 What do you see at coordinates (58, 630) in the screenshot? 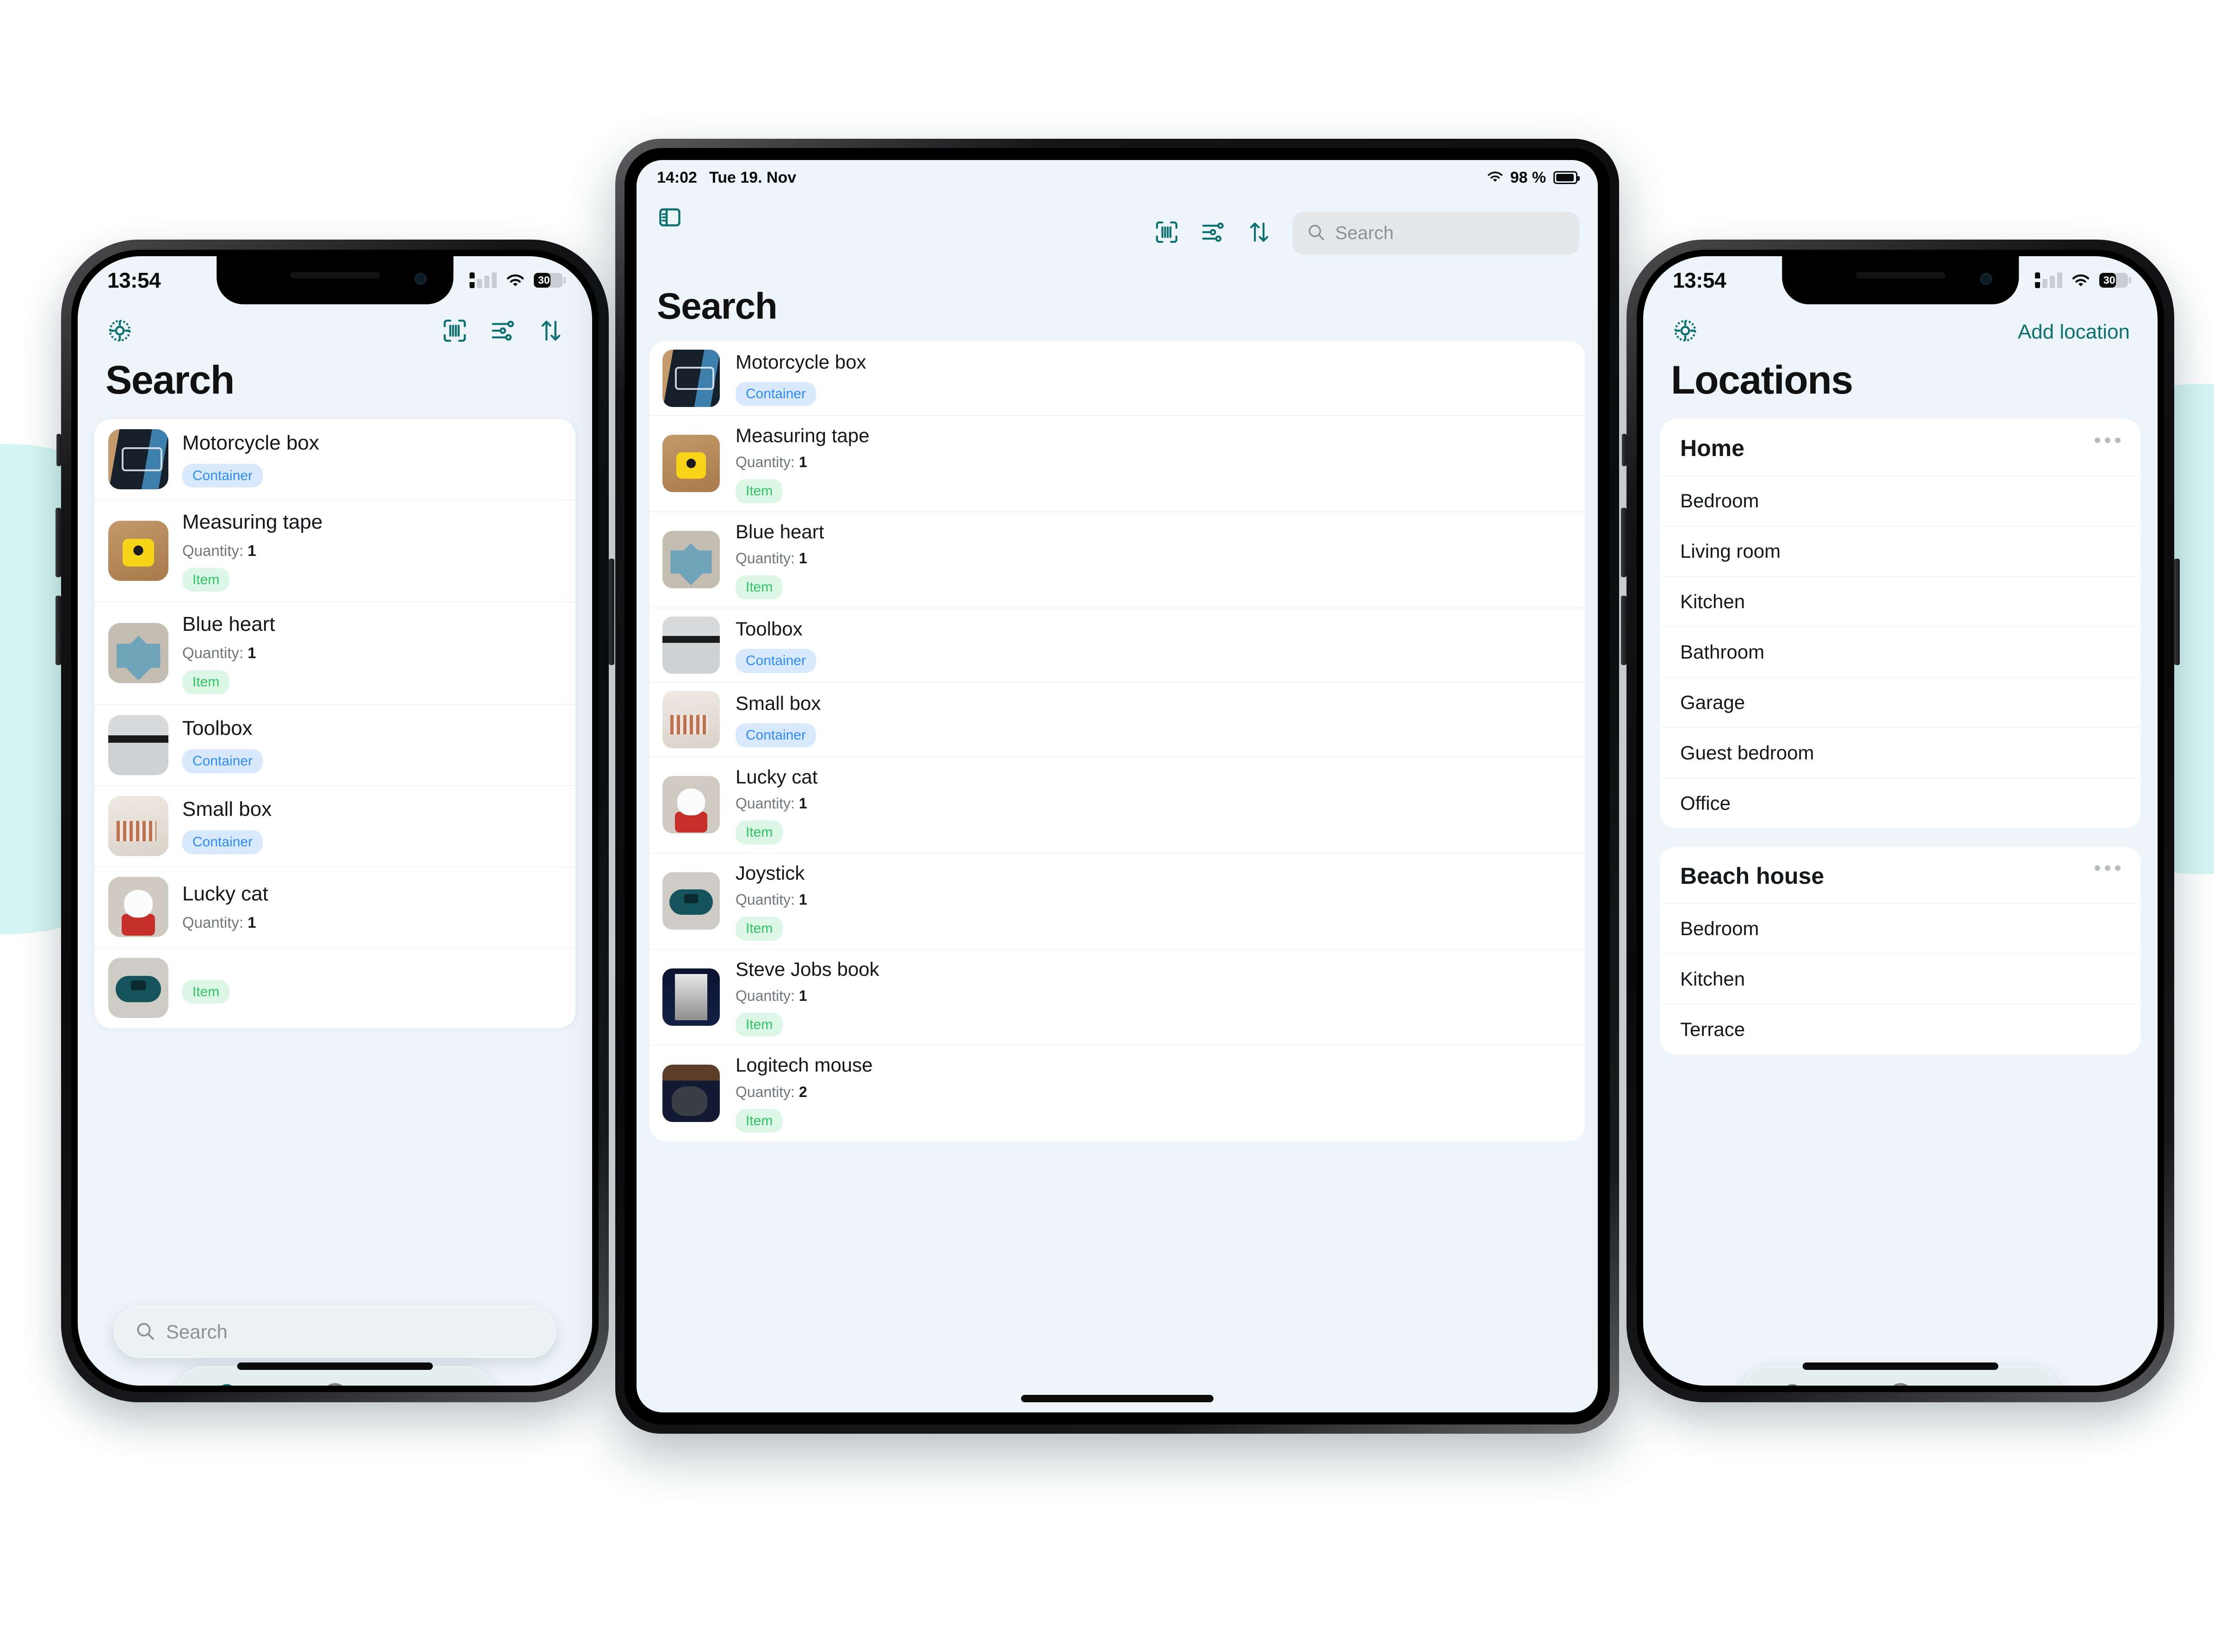
I see `phone-volume-down-button` at bounding box center [58, 630].